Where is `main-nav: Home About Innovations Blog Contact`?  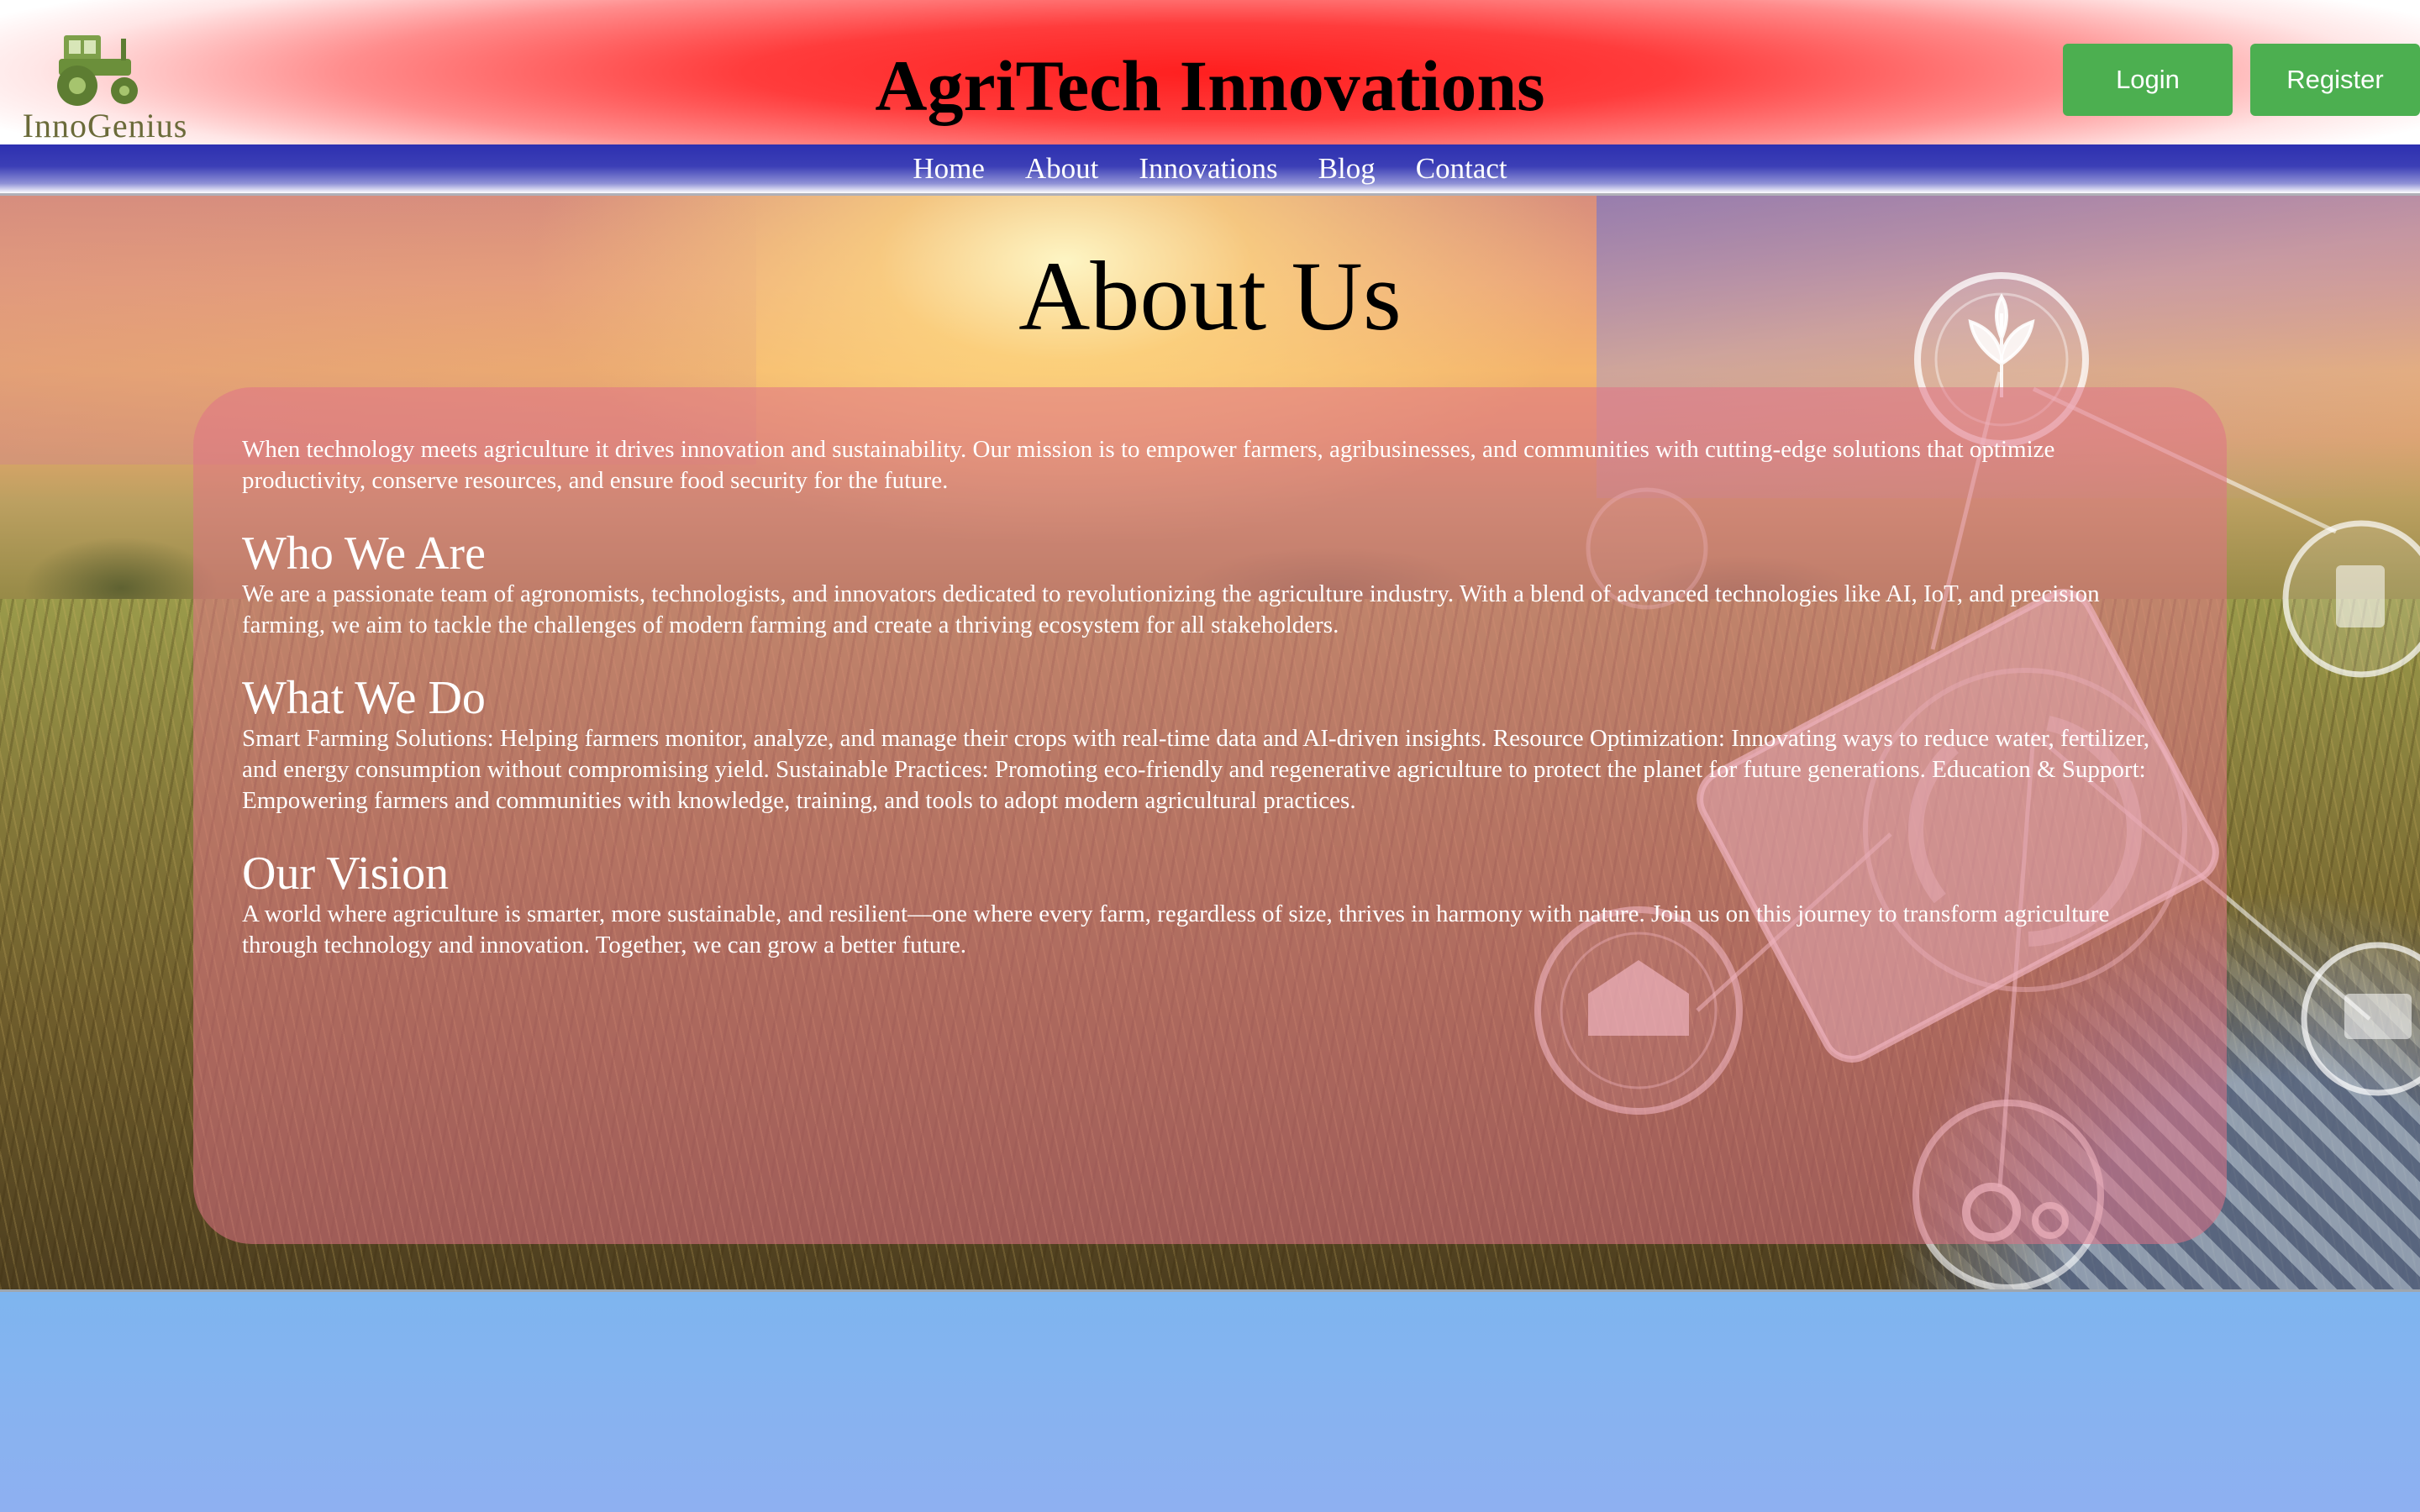 main-nav: Home About Innovations Blog Contact is located at coordinates (1210, 168).